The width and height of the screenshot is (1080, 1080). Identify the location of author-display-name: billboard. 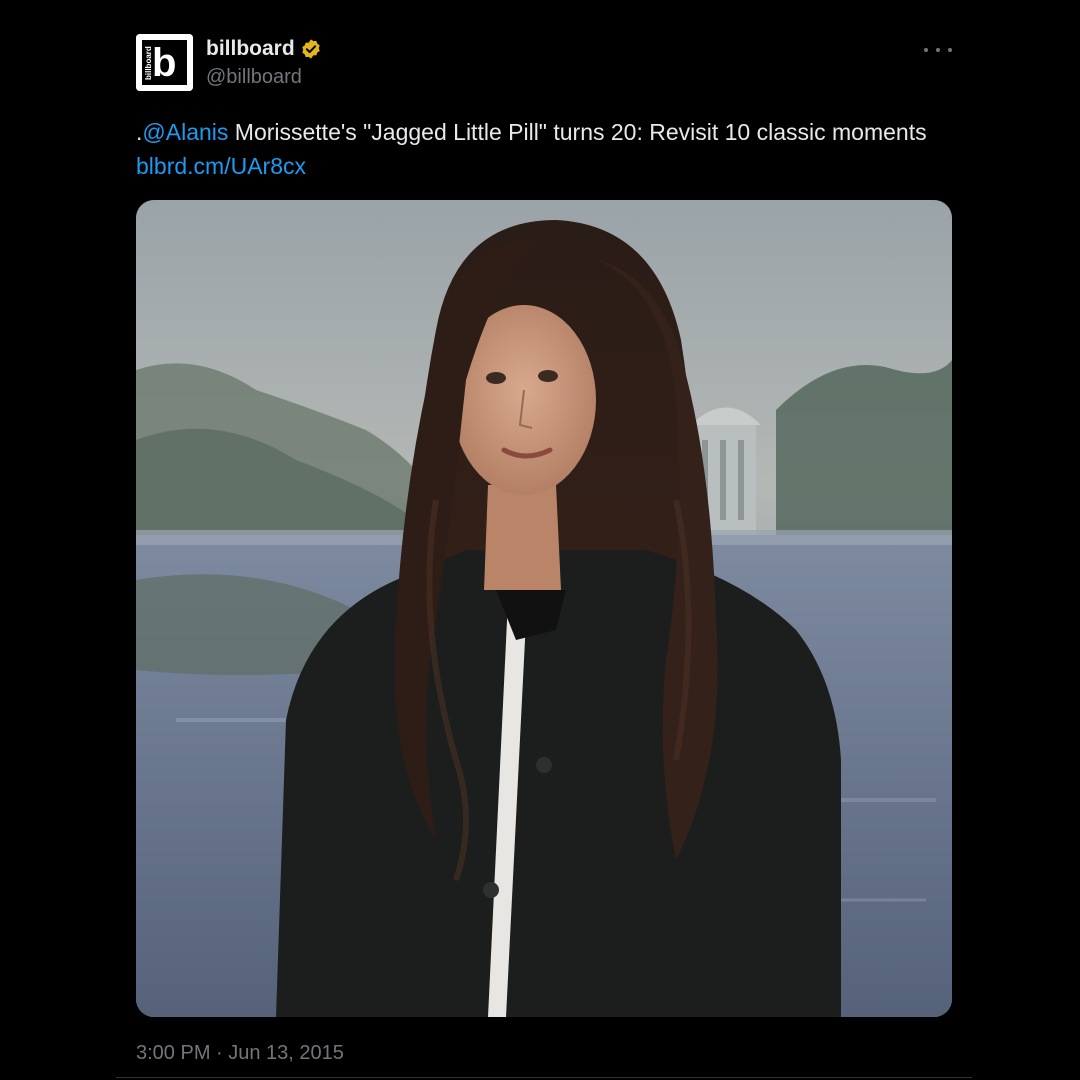
(250, 49).